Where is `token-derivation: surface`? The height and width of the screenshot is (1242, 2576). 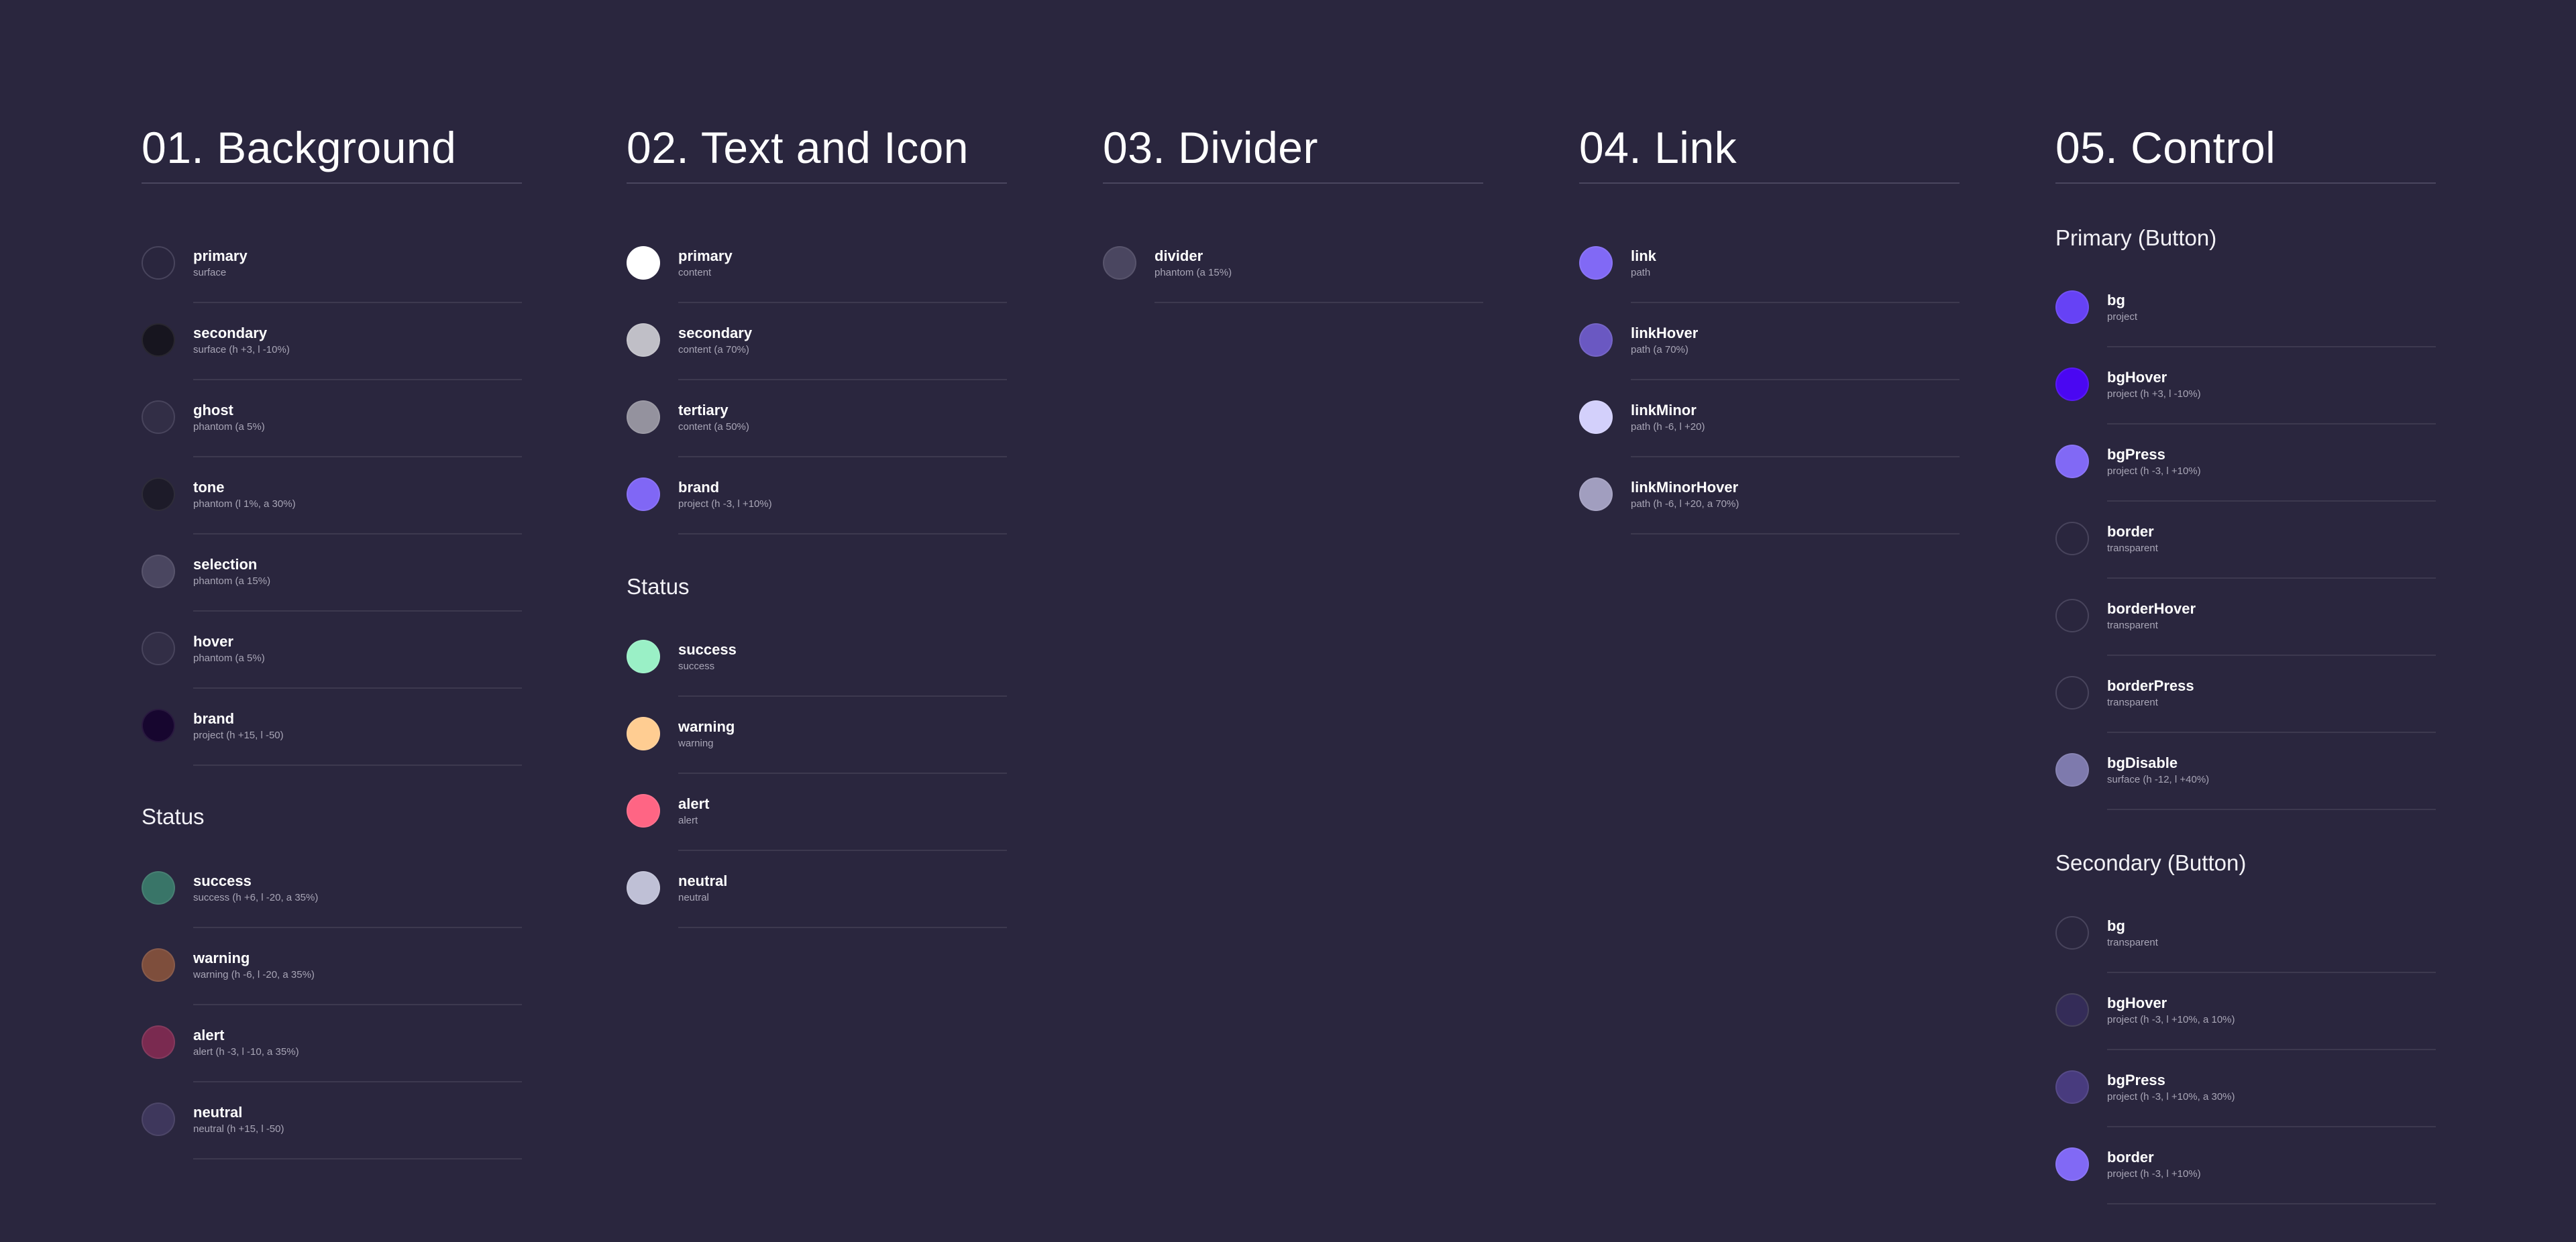 token-derivation: surface is located at coordinates (210, 272).